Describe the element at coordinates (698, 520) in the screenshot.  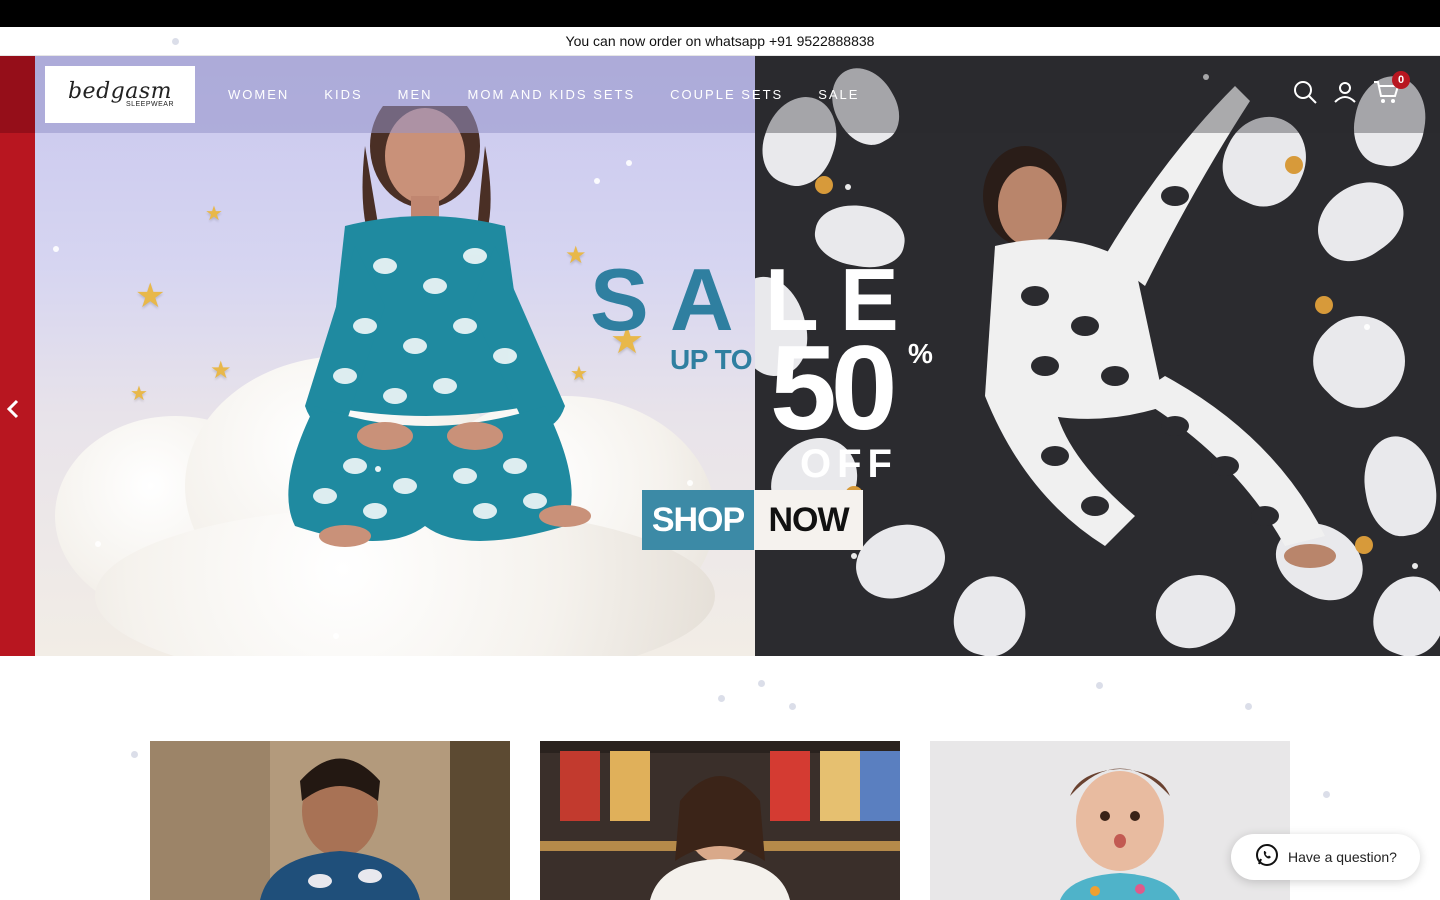
I see `shop-now-label-a: SHOP` at that location.